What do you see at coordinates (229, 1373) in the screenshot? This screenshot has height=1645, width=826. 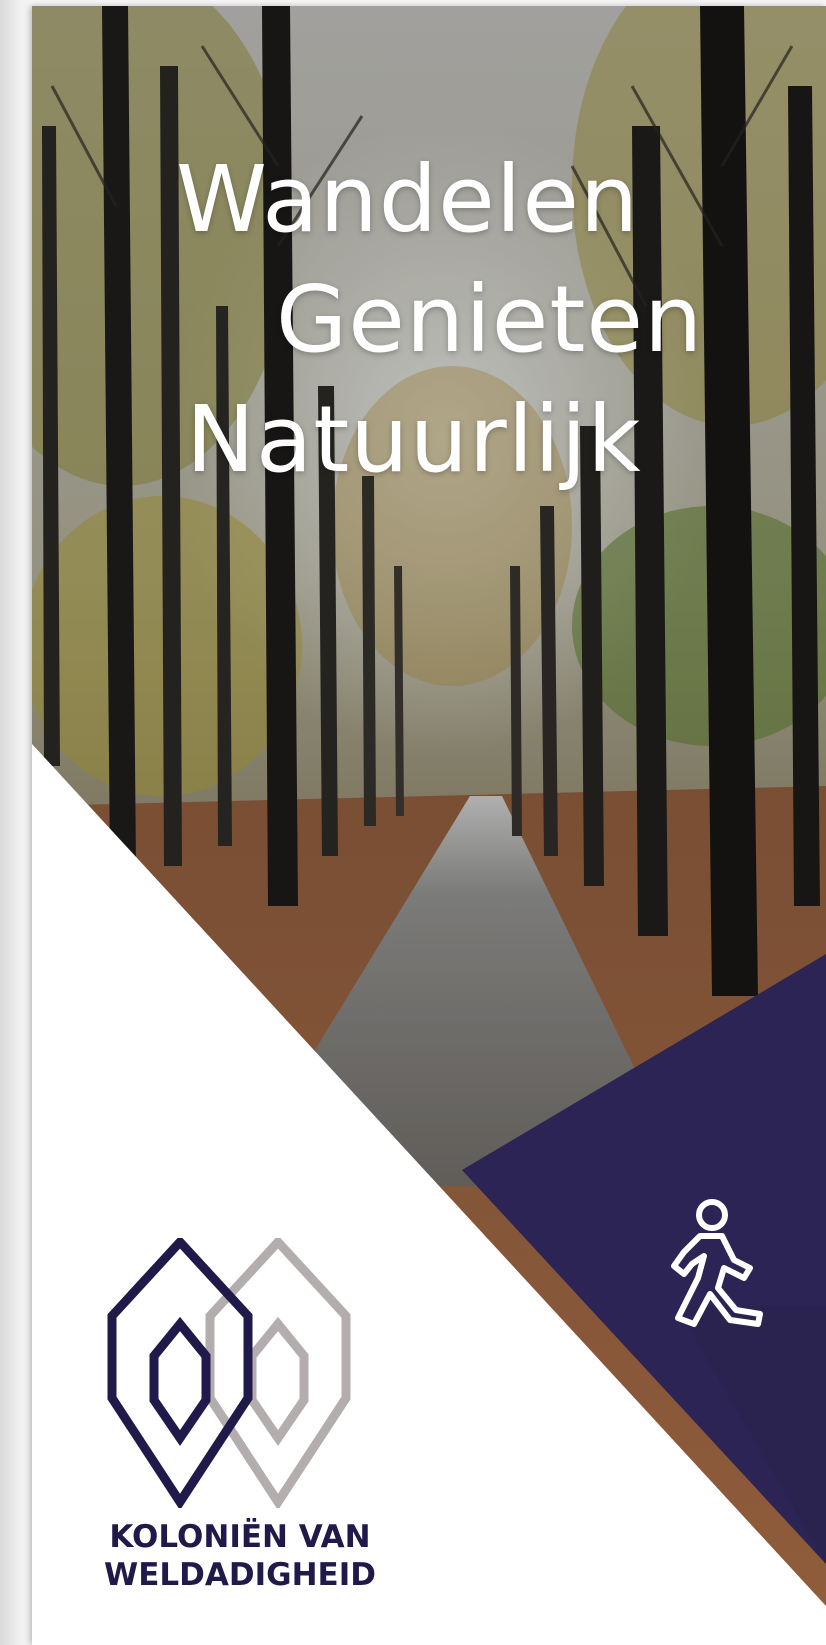 I see `koloniën-van-weldadigheid-logo` at bounding box center [229, 1373].